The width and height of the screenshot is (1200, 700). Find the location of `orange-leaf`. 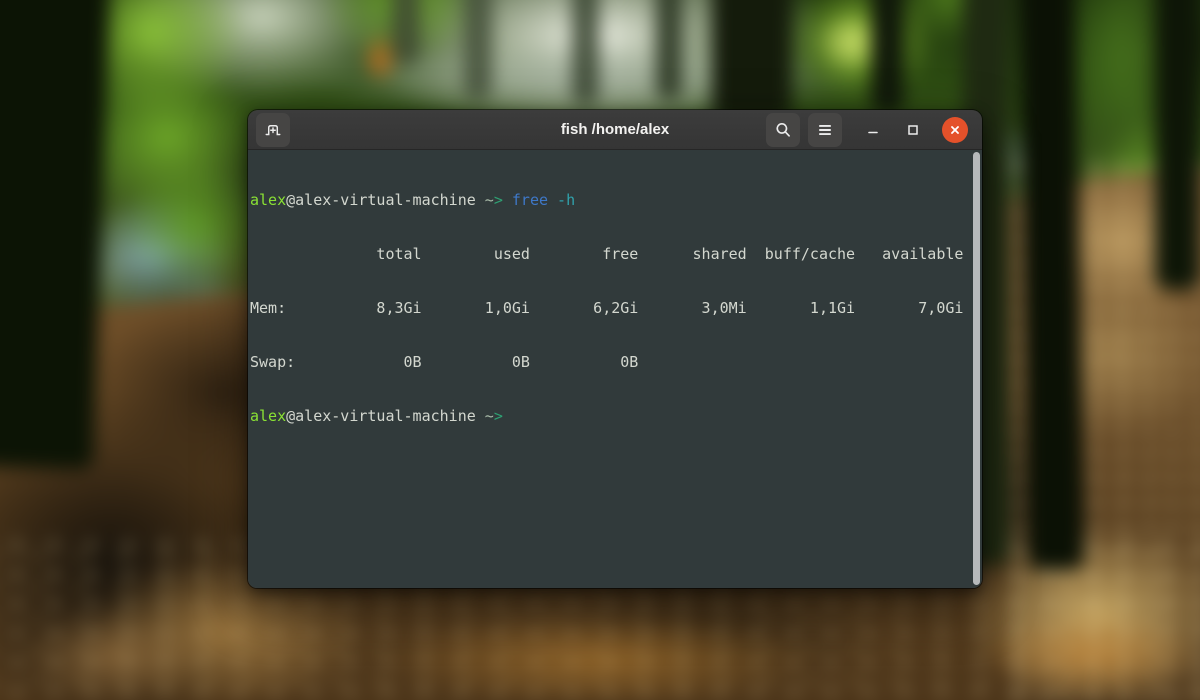

orange-leaf is located at coordinates (379, 62).